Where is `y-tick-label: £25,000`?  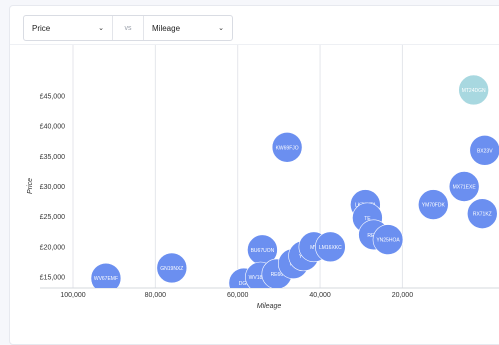
y-tick-label: £25,000 is located at coordinates (52, 217).